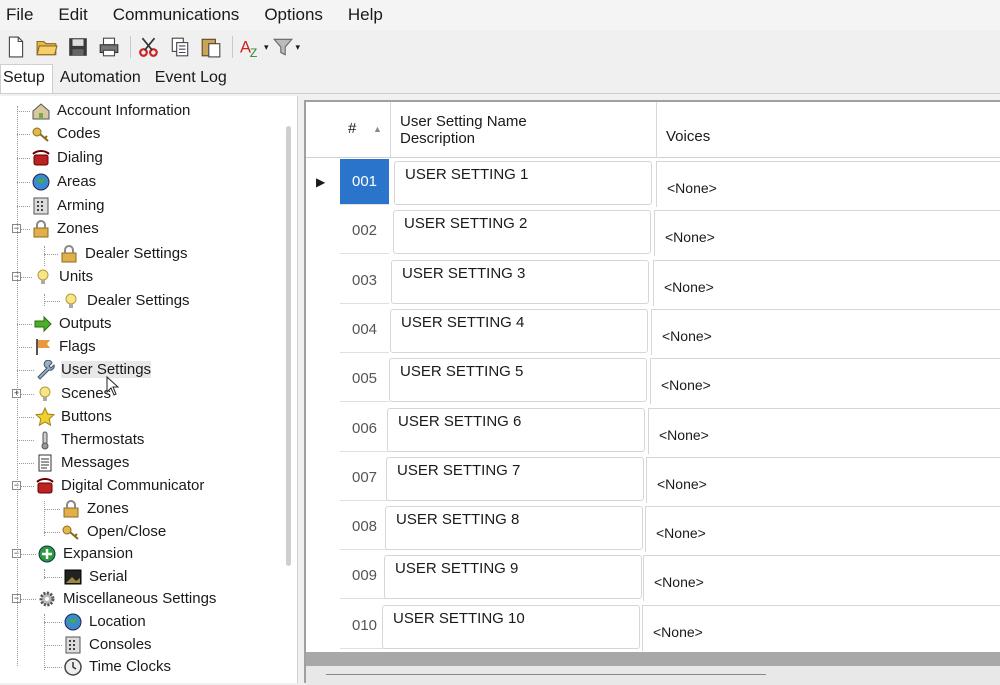 This screenshot has width=1000, height=685. I want to click on user-setting-name-field: USER SETTING 6, so click(516, 429).